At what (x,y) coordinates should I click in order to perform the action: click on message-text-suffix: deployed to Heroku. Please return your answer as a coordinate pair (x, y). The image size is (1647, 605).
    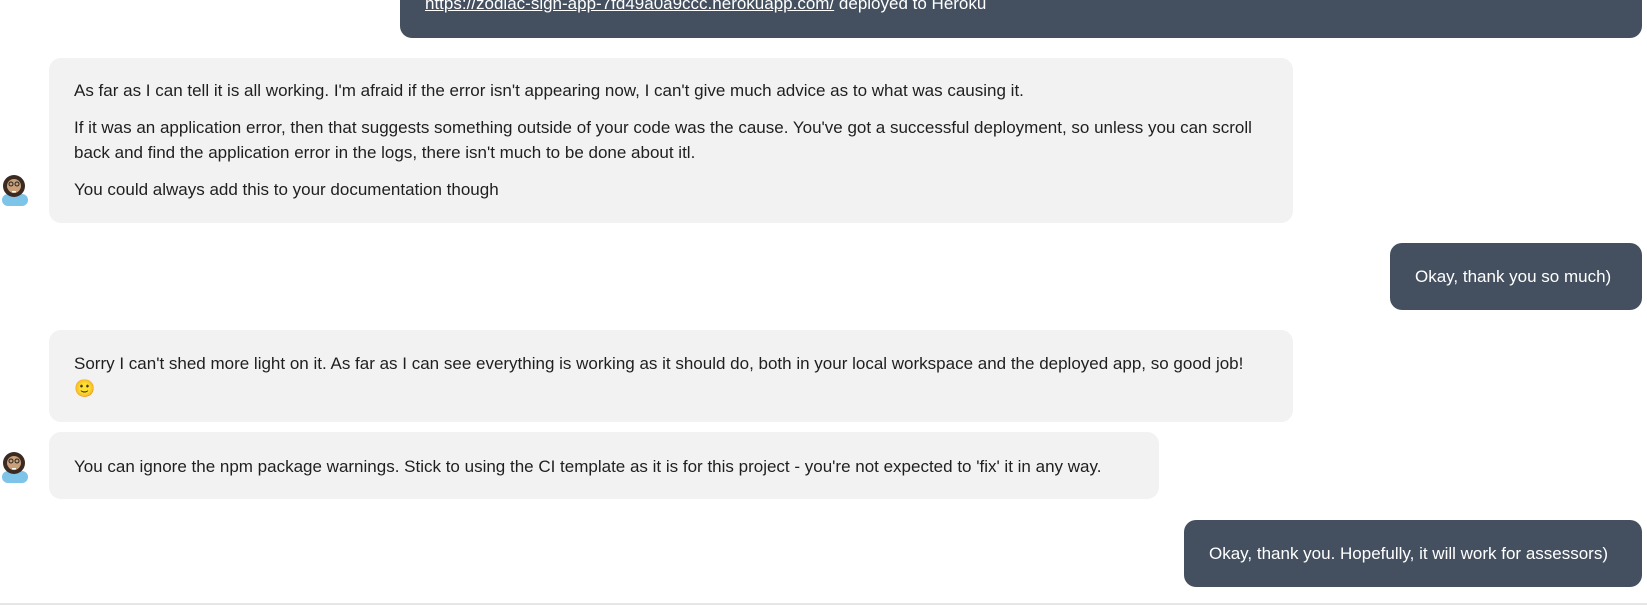
    Looking at the image, I should click on (910, 6).